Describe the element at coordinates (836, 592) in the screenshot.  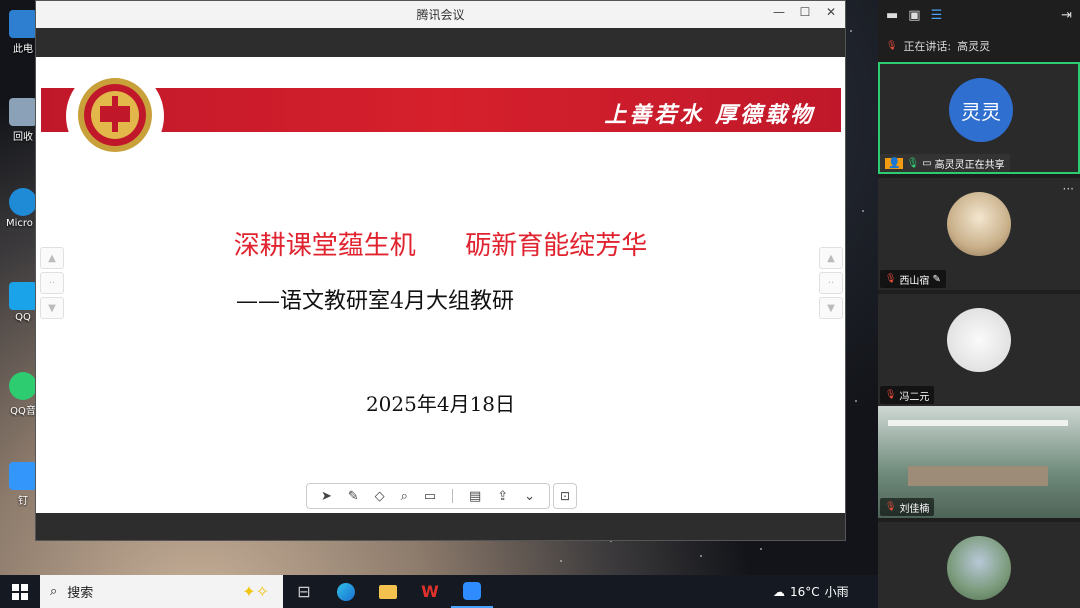
I see `weather-desc: 小雨` at that location.